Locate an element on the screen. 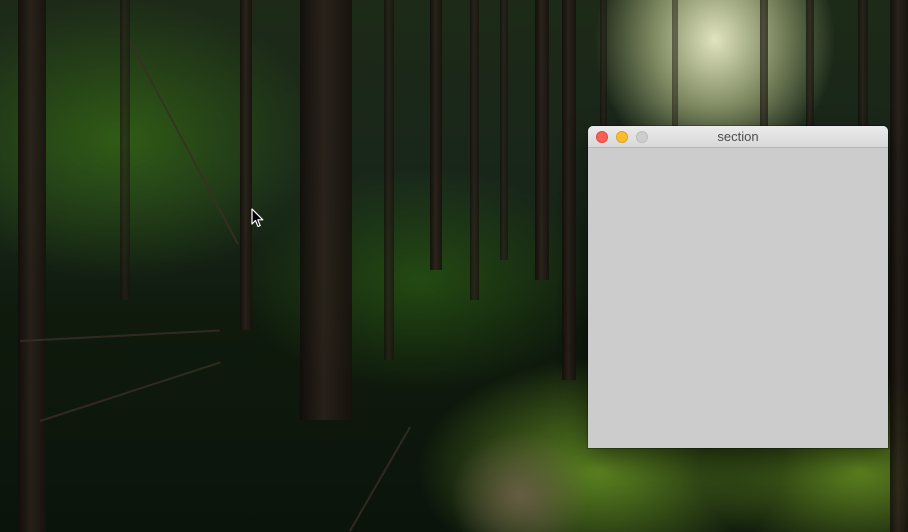  arrow-cursor-icon is located at coordinates (257, 218).